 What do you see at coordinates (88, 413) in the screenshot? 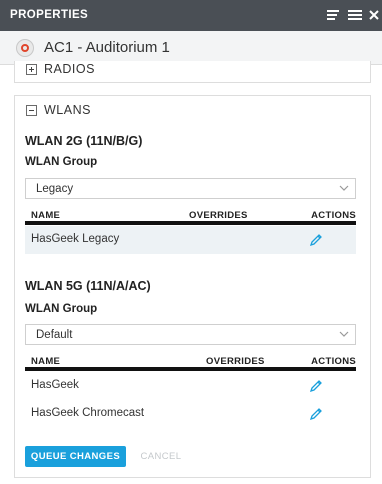
I see `wlan-name: HasGeek Chromecast` at bounding box center [88, 413].